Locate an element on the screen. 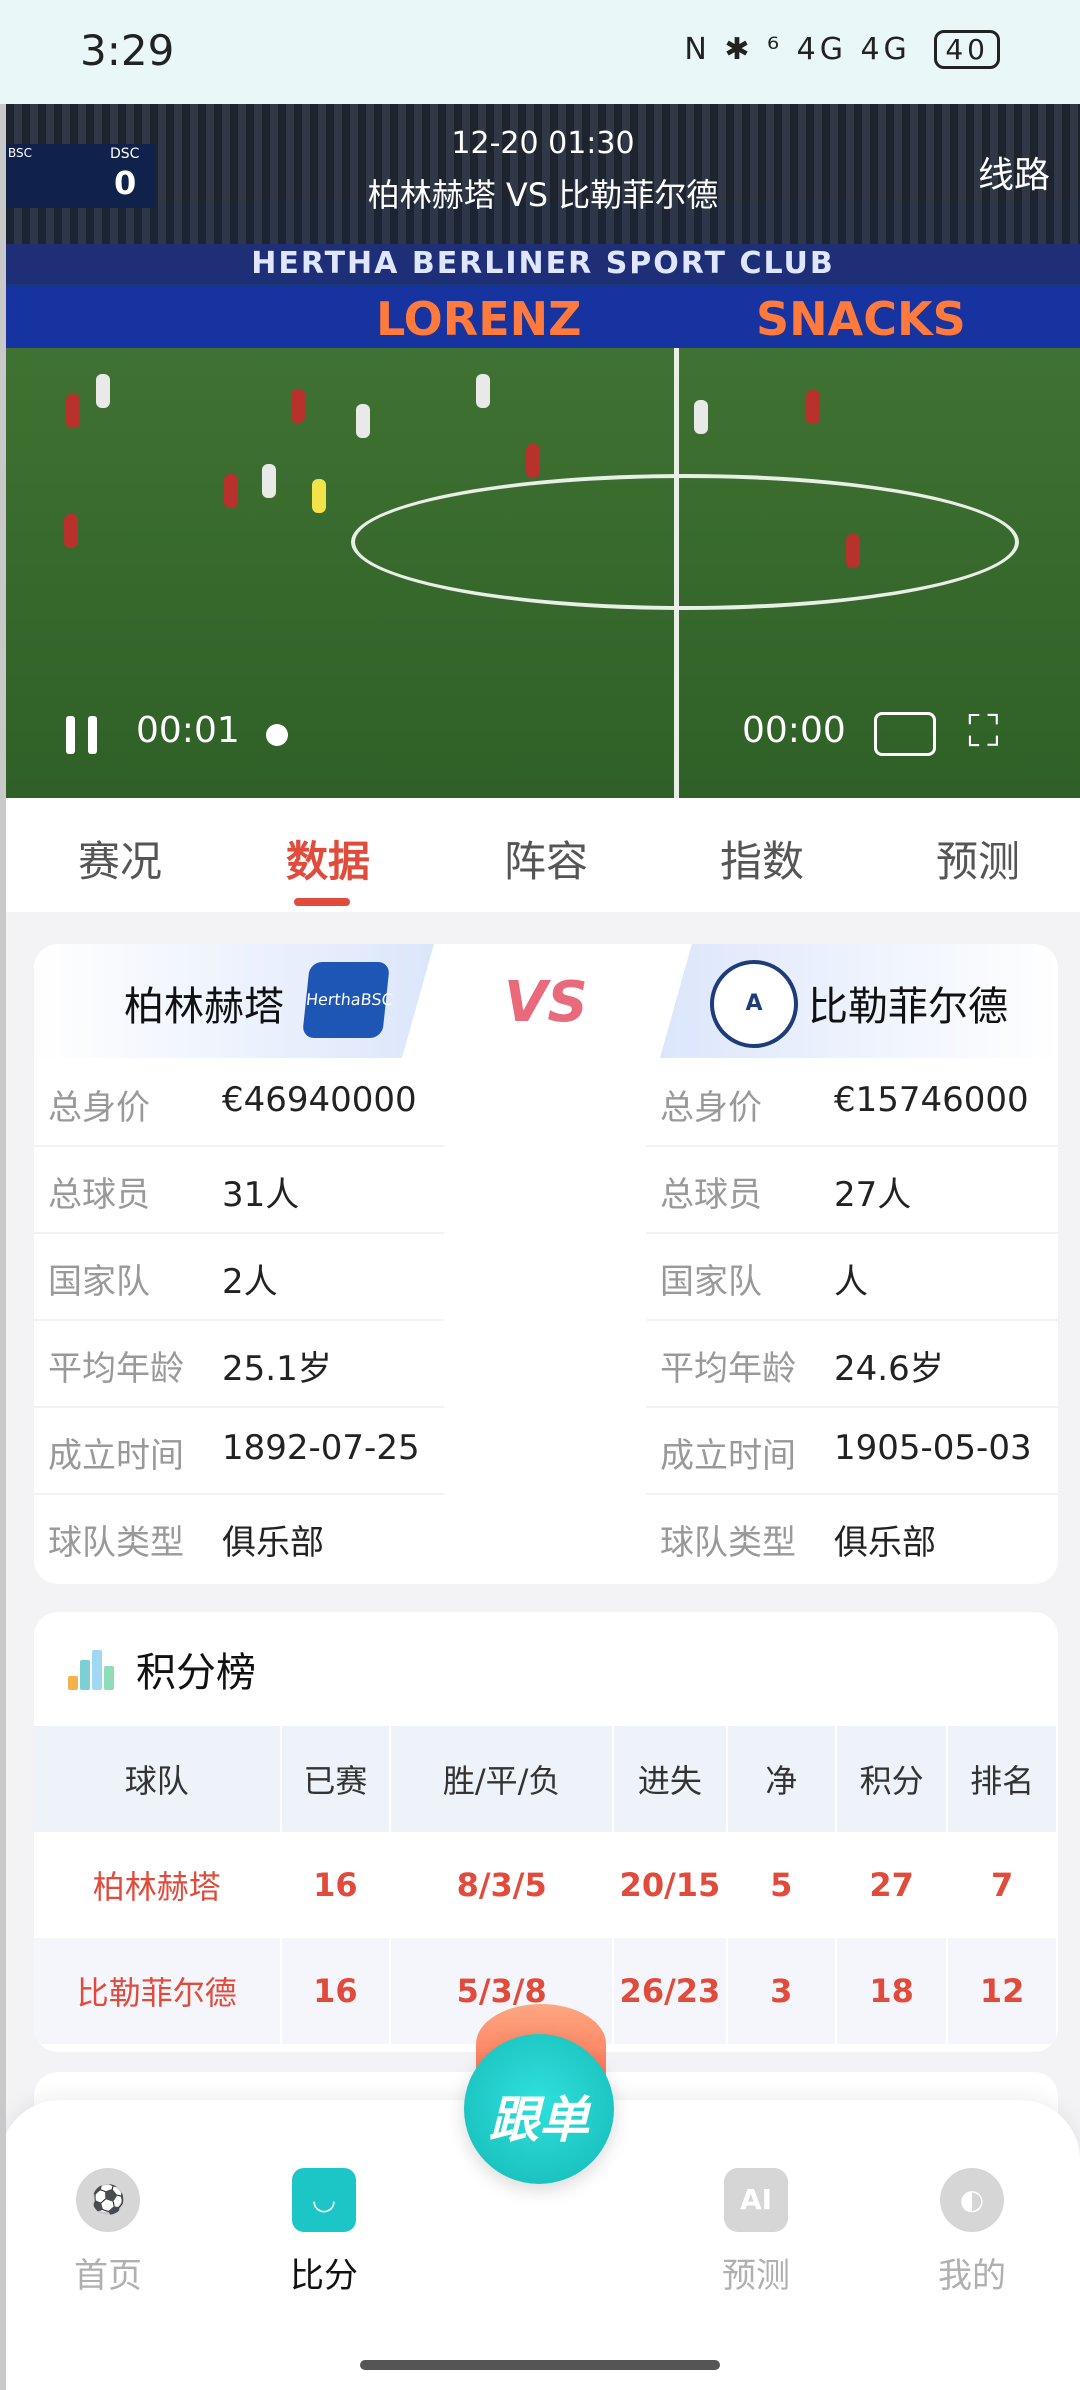 The height and width of the screenshot is (2390, 1080). nav-label: 比分 is located at coordinates (324, 2276).